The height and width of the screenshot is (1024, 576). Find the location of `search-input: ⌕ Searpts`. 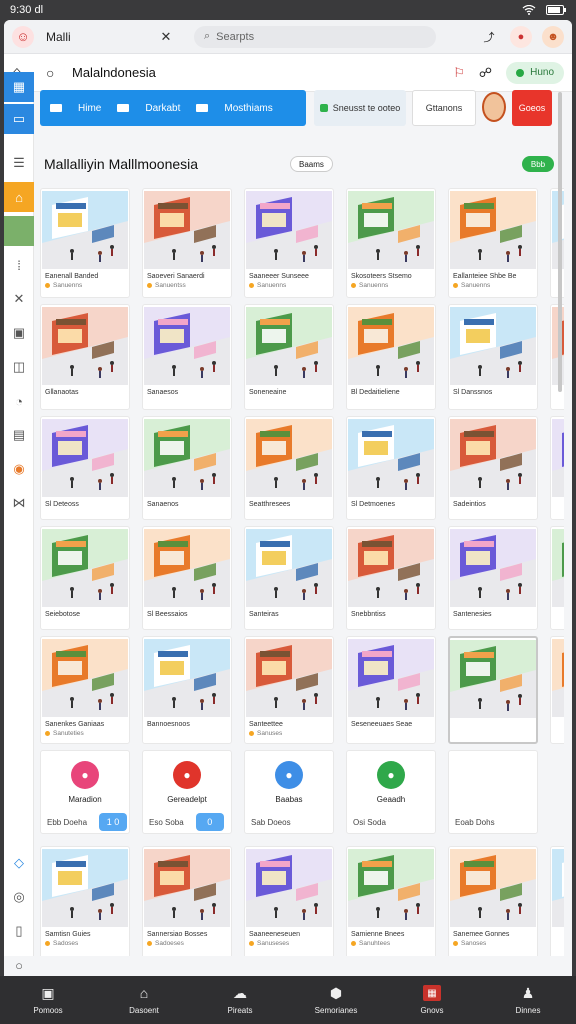

search-input: ⌕ Searpts is located at coordinates (315, 36).